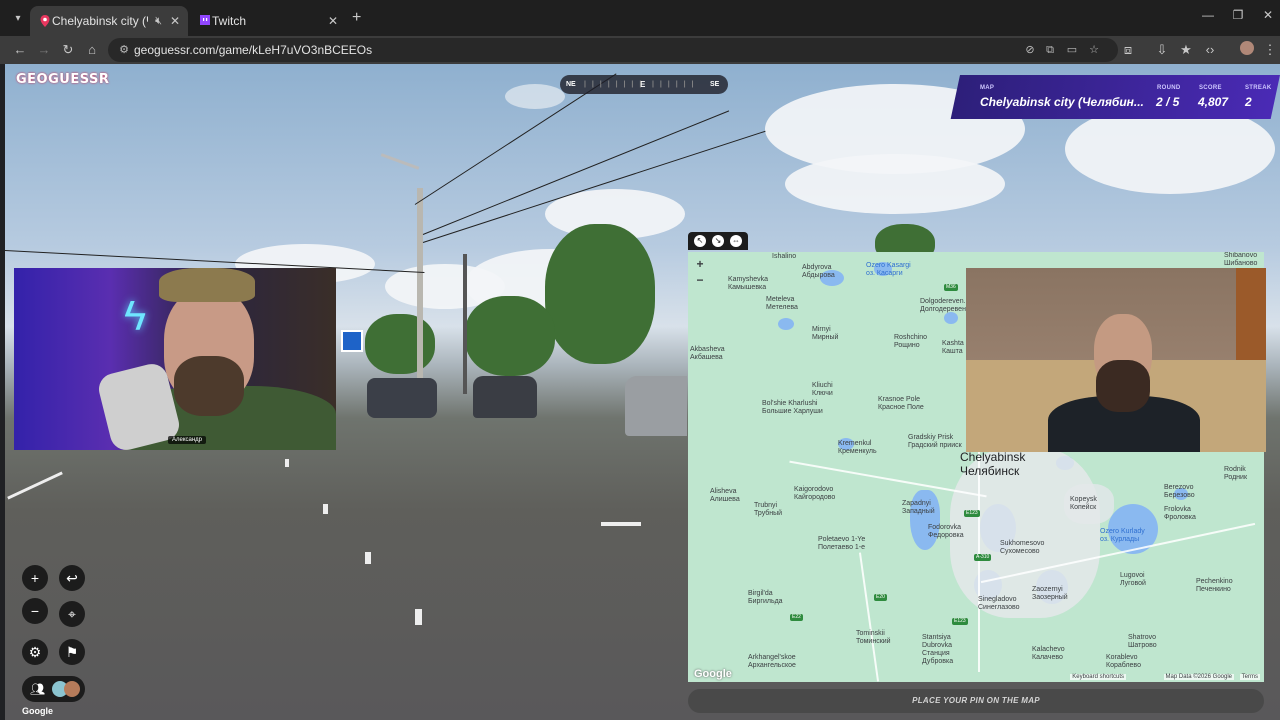 The height and width of the screenshot is (720, 1280). Describe the element at coordinates (1123, 661) in the screenshot. I see `place-label: Korablevo Кораблево` at that location.